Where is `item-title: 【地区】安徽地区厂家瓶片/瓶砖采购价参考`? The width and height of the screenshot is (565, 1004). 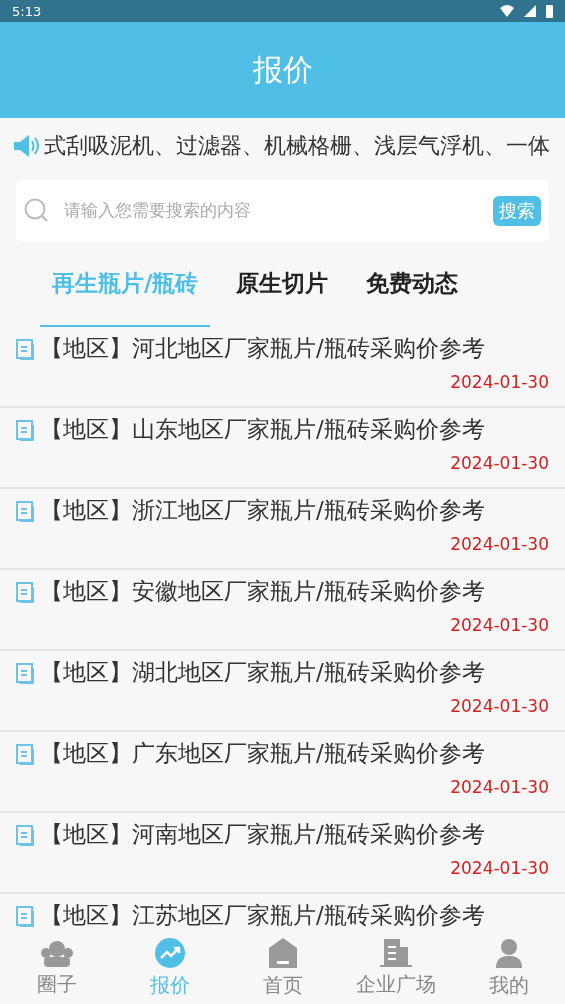
item-title: 【地区】安徽地区厂家瓶片/瓶砖采购价参考 is located at coordinates (262, 591).